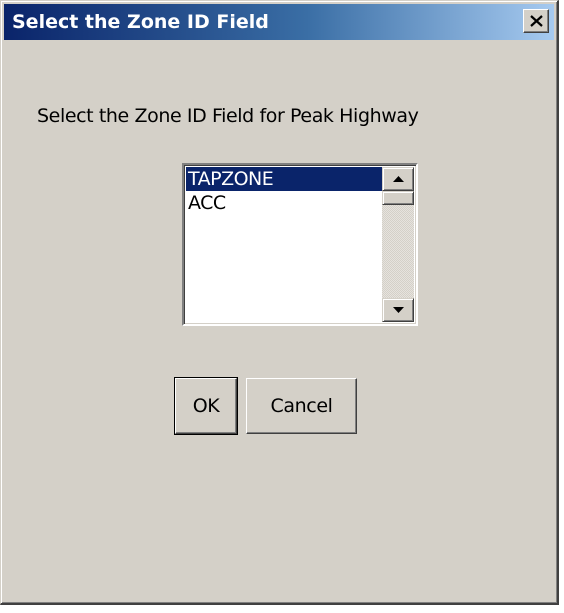 This screenshot has height=613, width=564. I want to click on ok-button: OK, so click(206, 406).